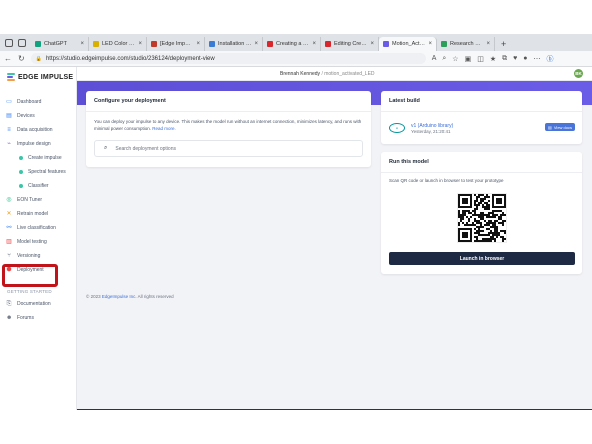  Describe the element at coordinates (27, 214) in the screenshot. I see `sidebar-item-retrain-model: ✕ Retrain model` at that location.